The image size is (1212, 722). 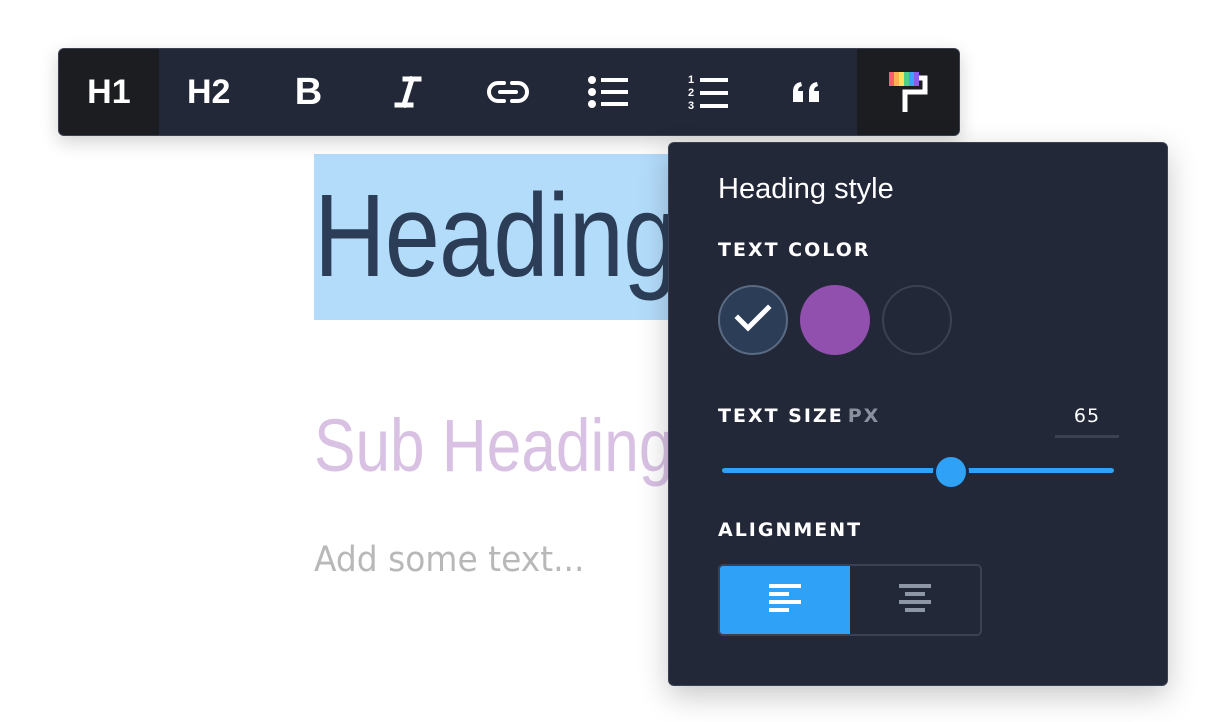 I want to click on align-center-icon, so click(x=915, y=600).